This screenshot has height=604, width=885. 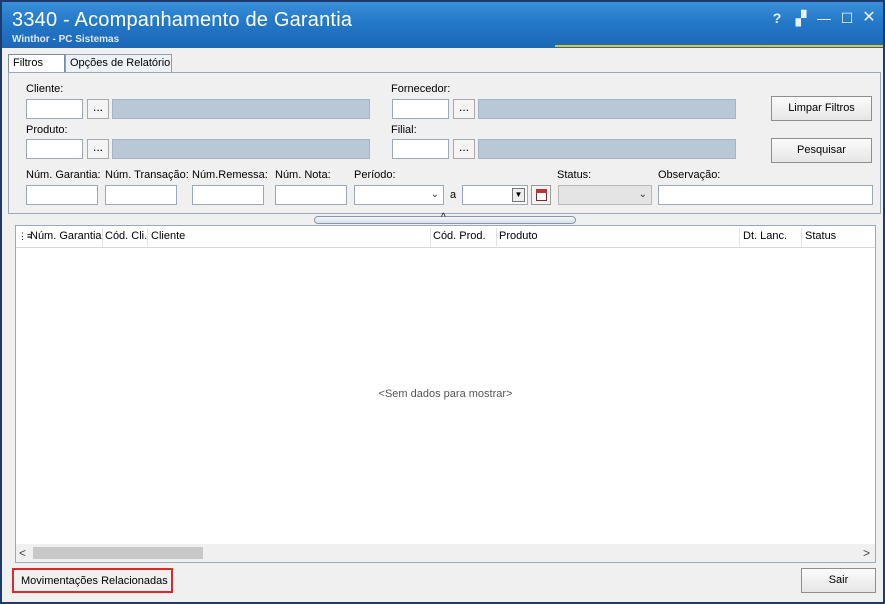 I want to click on dropdown-arrow-icon: ▼, so click(x=518, y=195).